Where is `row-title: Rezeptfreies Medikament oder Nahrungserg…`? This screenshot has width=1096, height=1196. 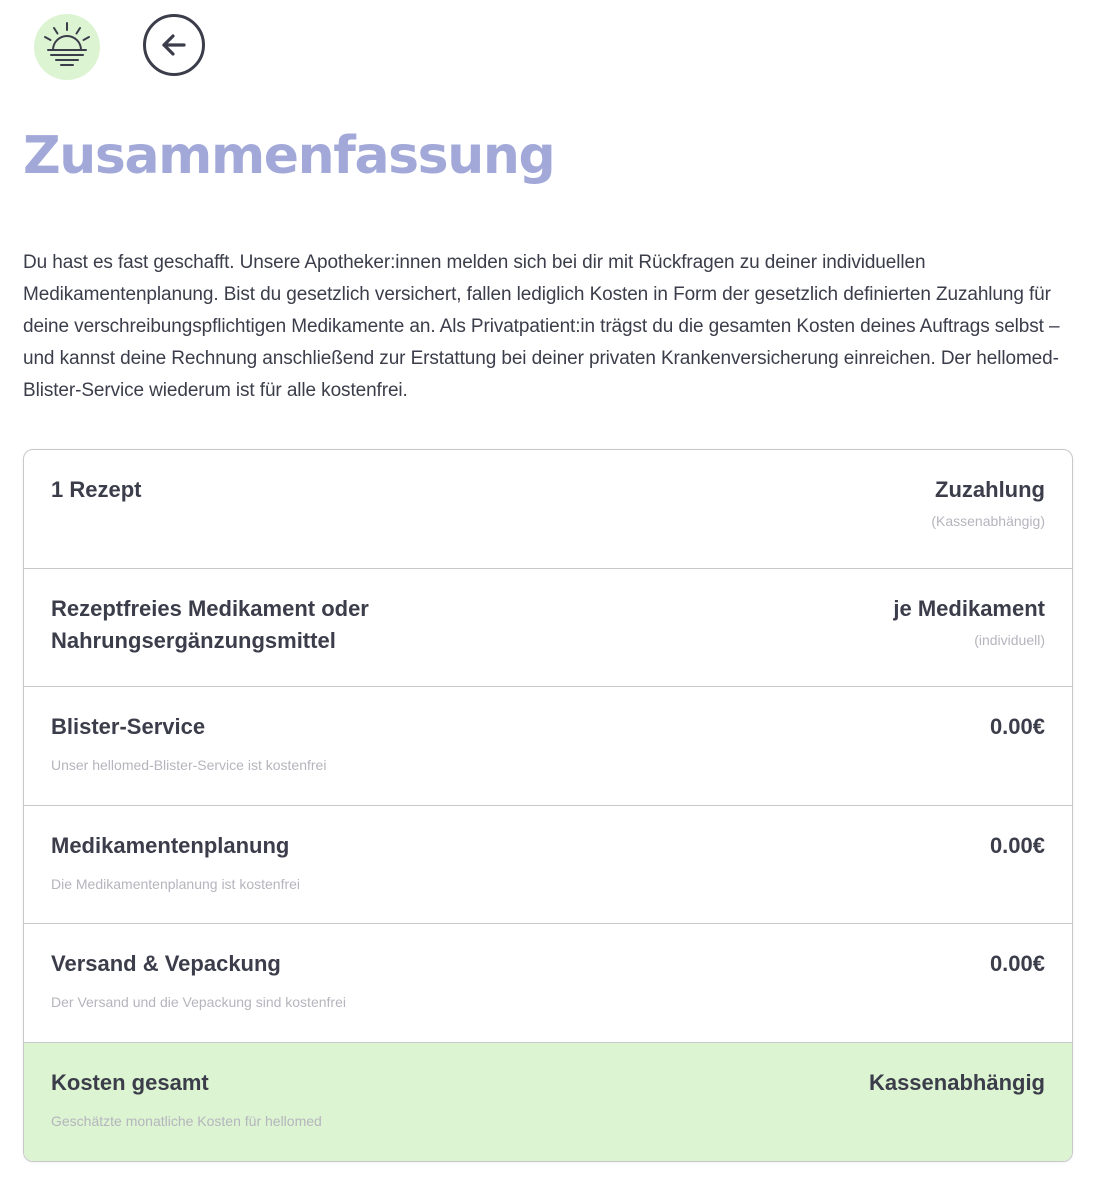
row-title: Rezeptfreies Medikament oder Nahrungserg… is located at coordinates (210, 624).